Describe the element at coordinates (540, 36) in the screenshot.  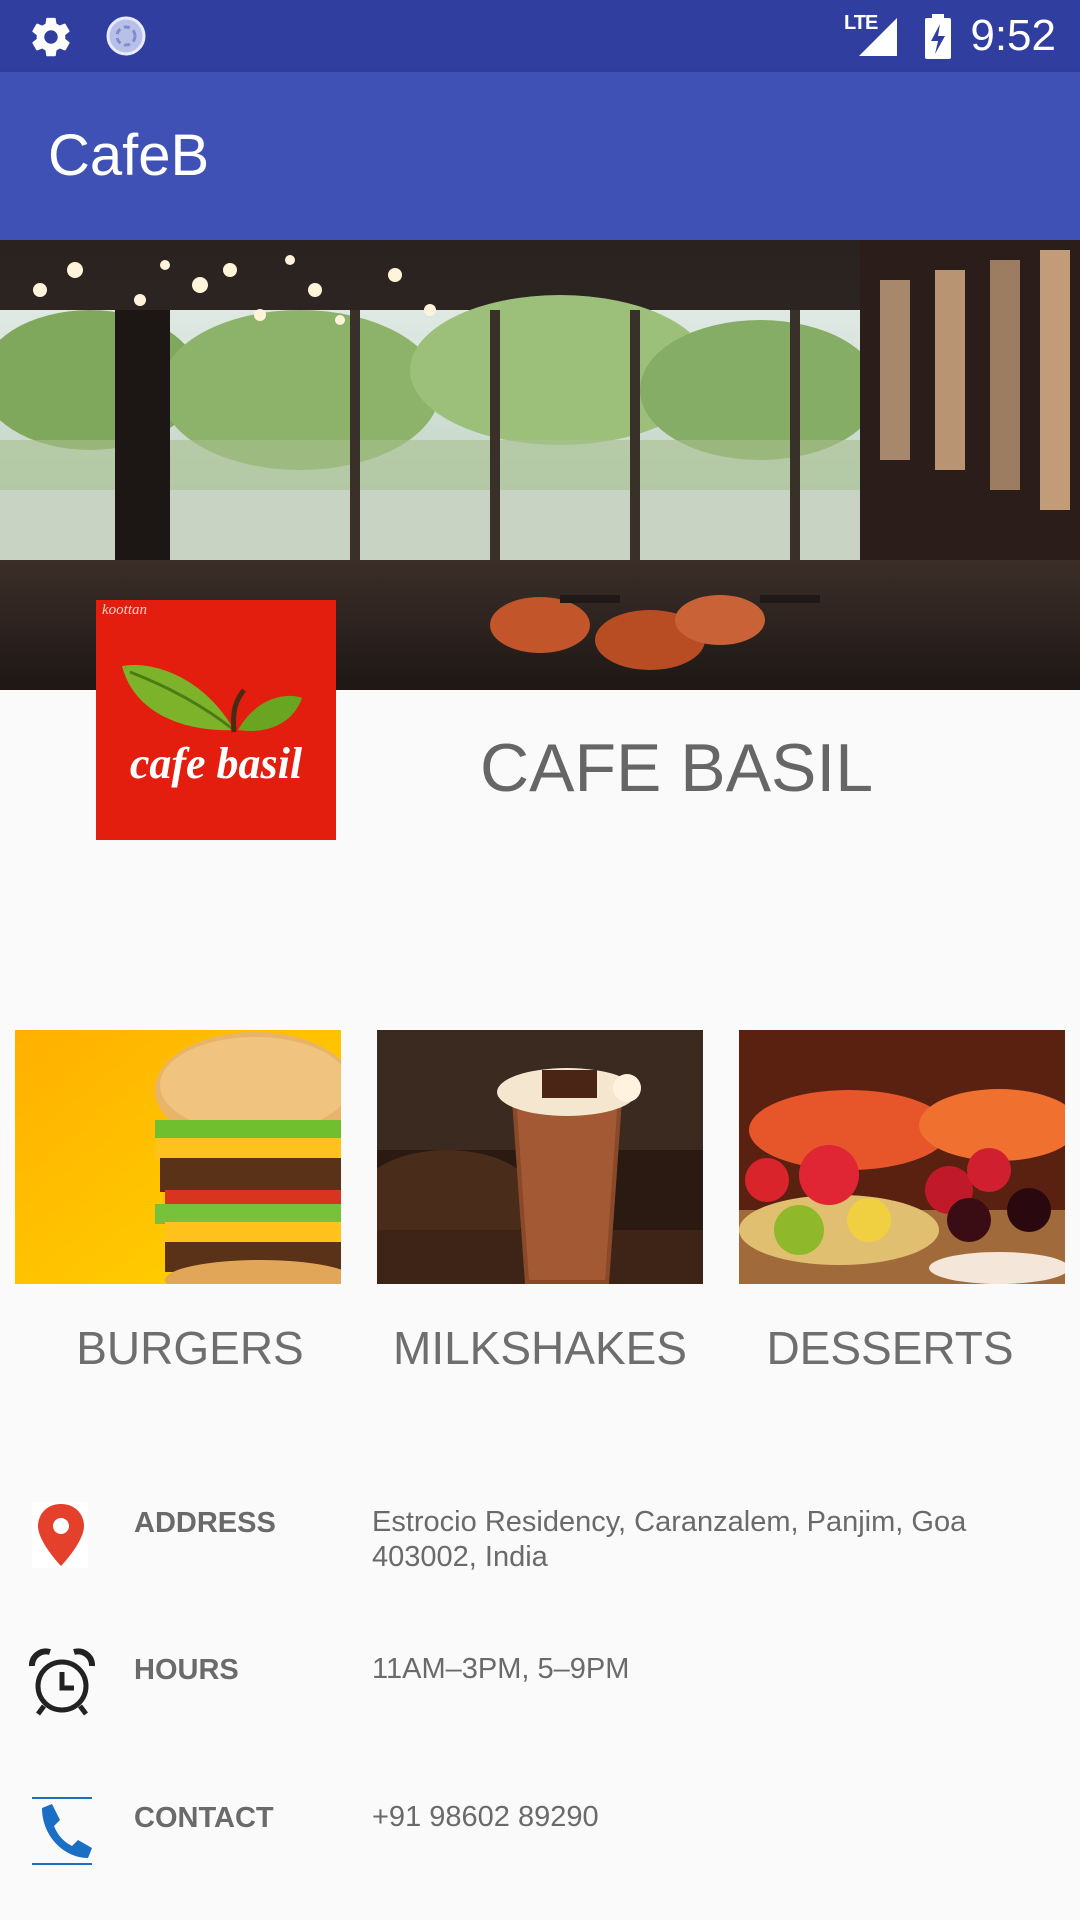
I see `status-bar: LTE 9:52` at that location.